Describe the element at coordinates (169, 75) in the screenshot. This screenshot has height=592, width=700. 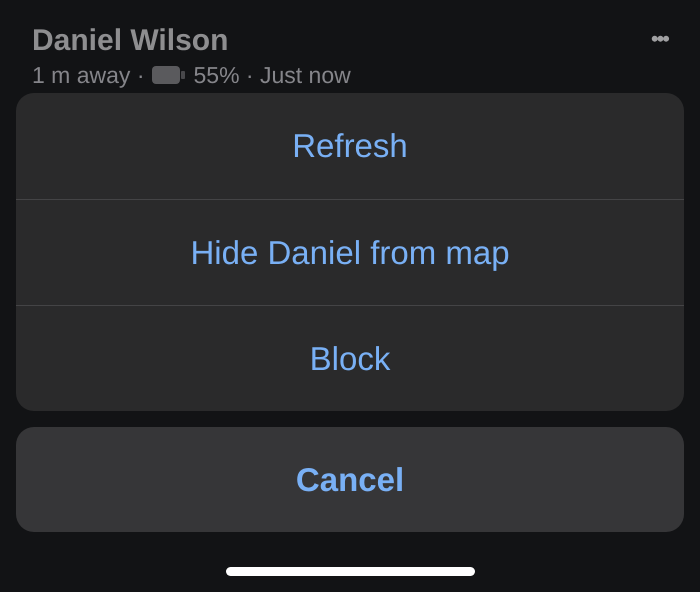
I see `battery-icon` at that location.